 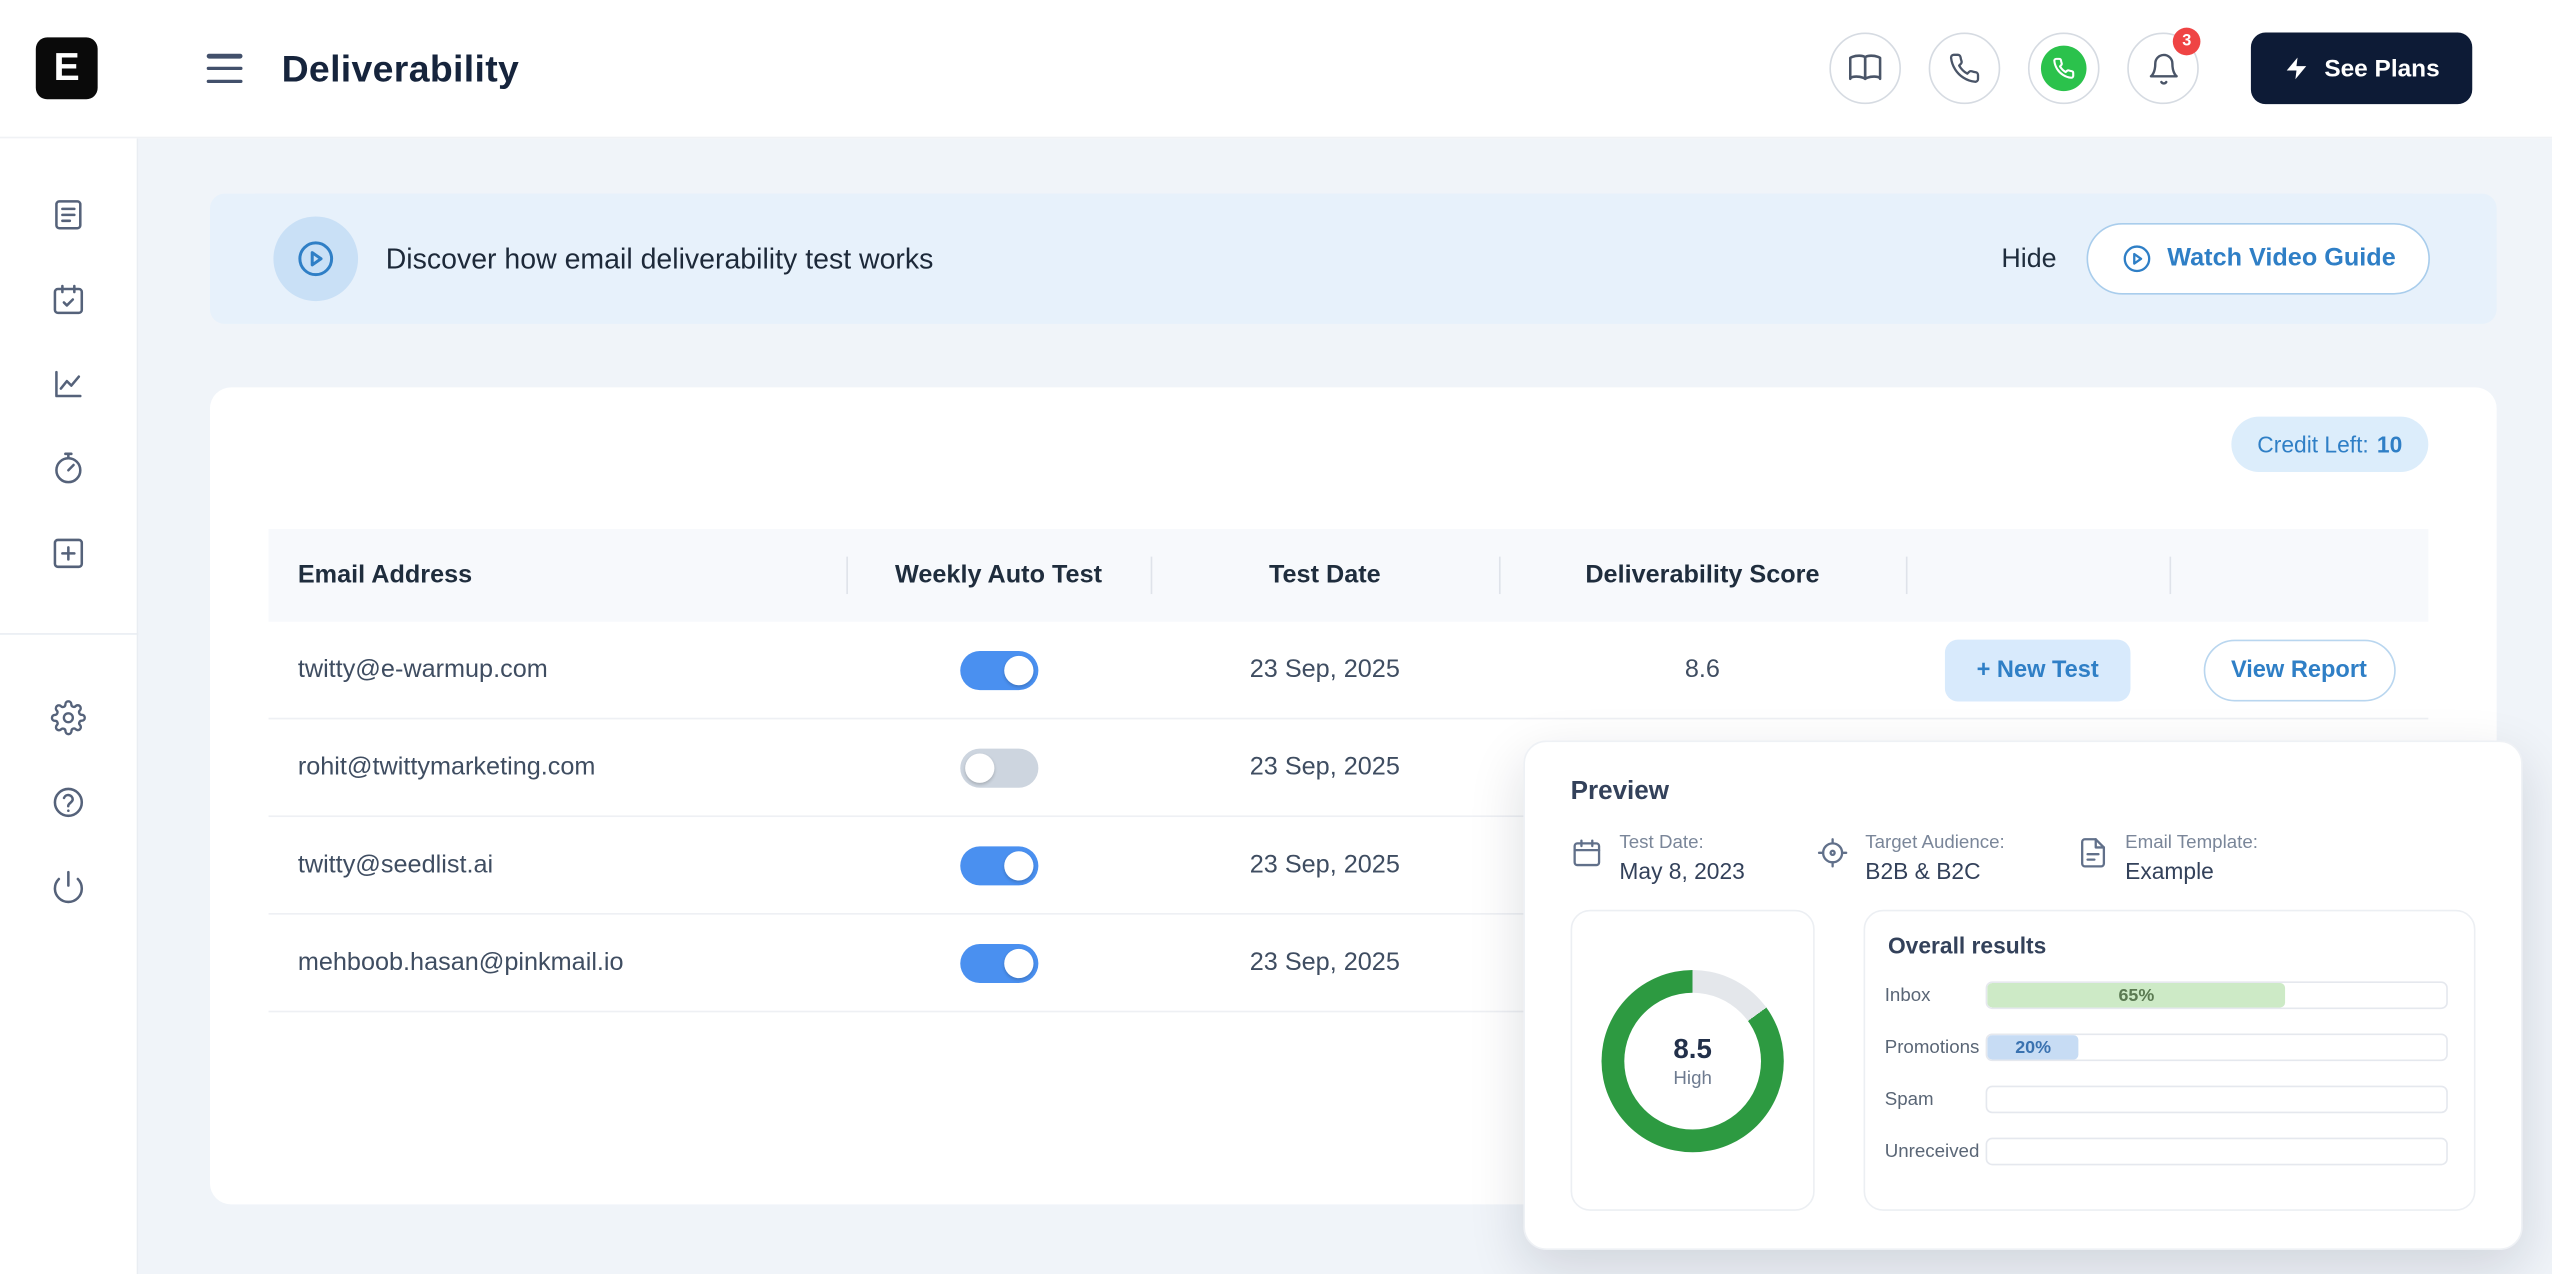 I want to click on result-row: Unreceived, so click(x=2166, y=1151).